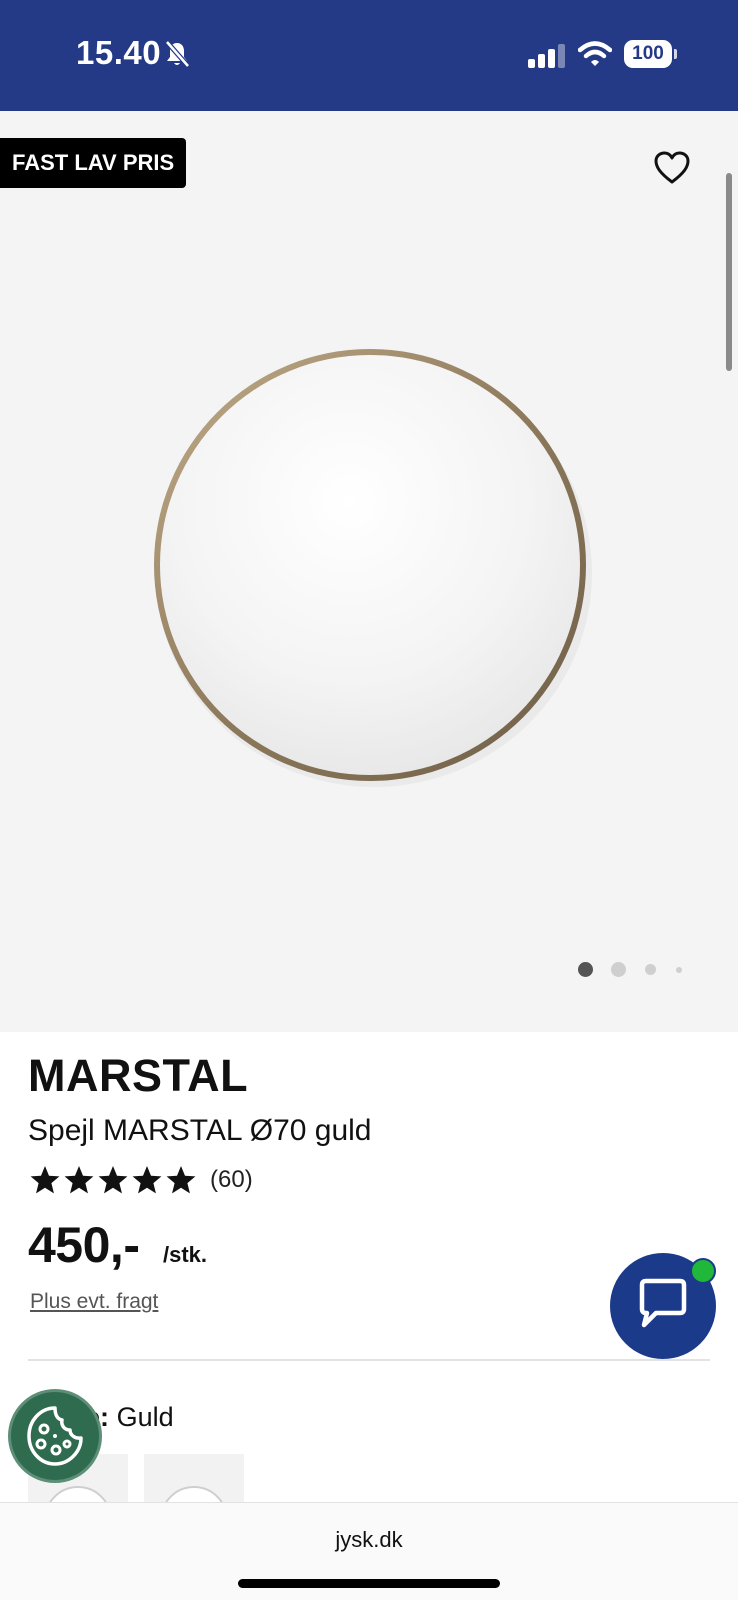 This screenshot has height=1600, width=738. I want to click on heart-icon, so click(672, 167).